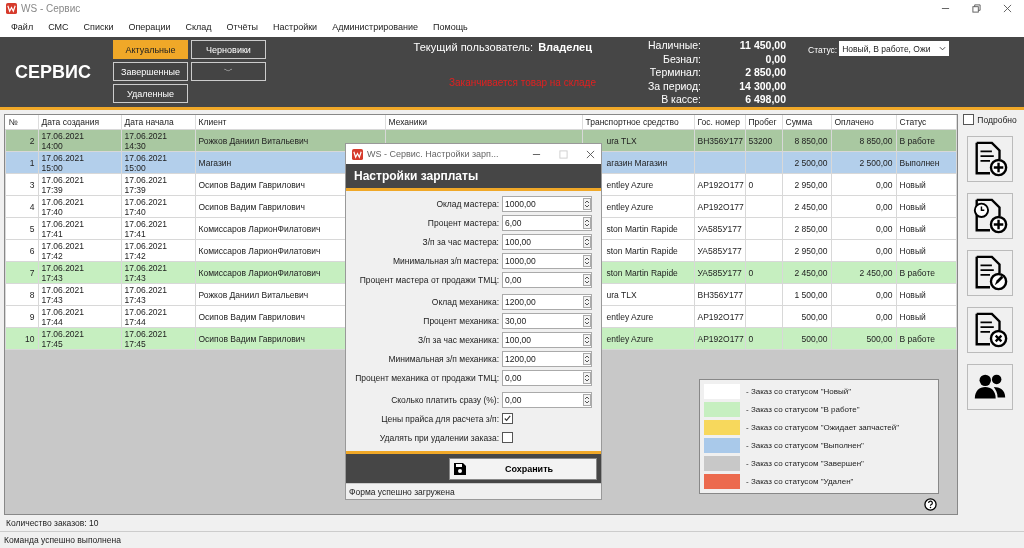 The height and width of the screenshot is (548, 1024). Describe the element at coordinates (295, 27) in the screenshot. I see `menu-item: Настройки` at that location.